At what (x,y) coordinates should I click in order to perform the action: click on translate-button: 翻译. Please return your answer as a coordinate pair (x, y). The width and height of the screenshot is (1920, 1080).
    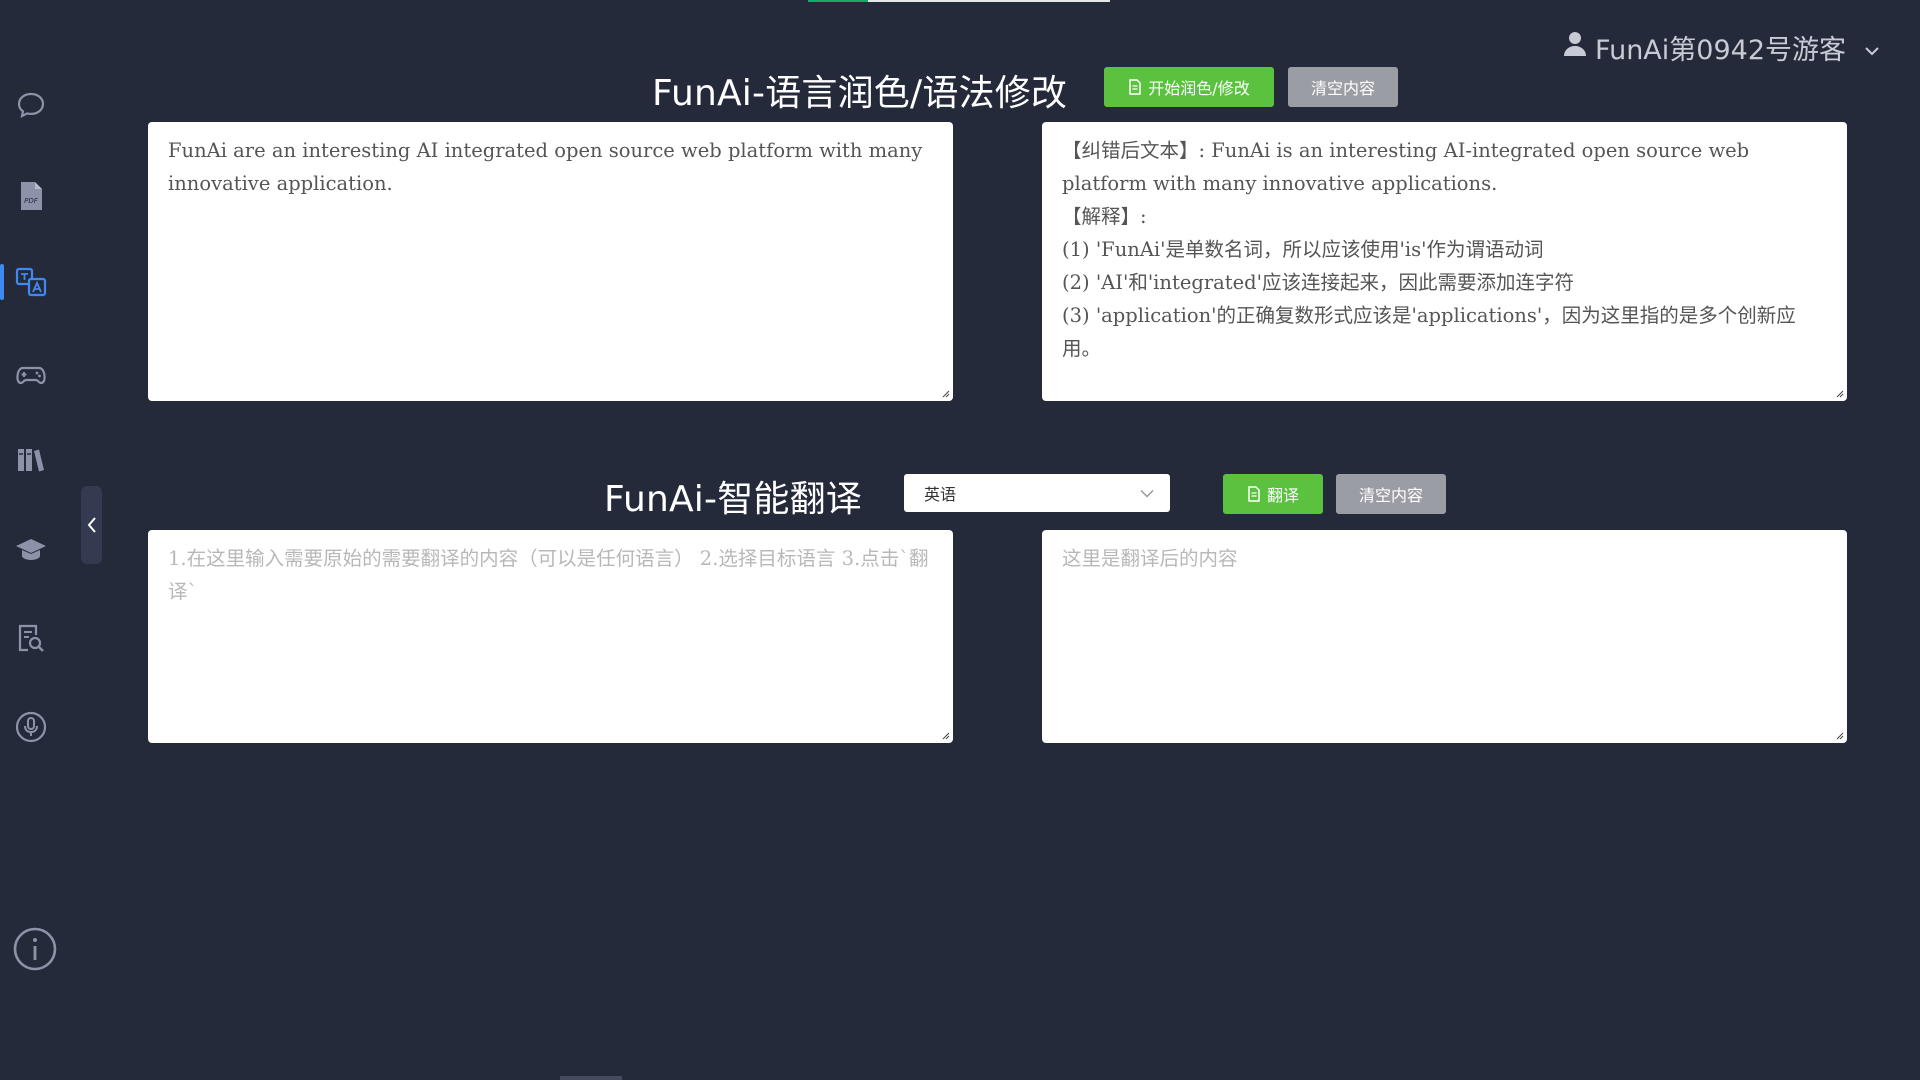
    Looking at the image, I should click on (1273, 494).